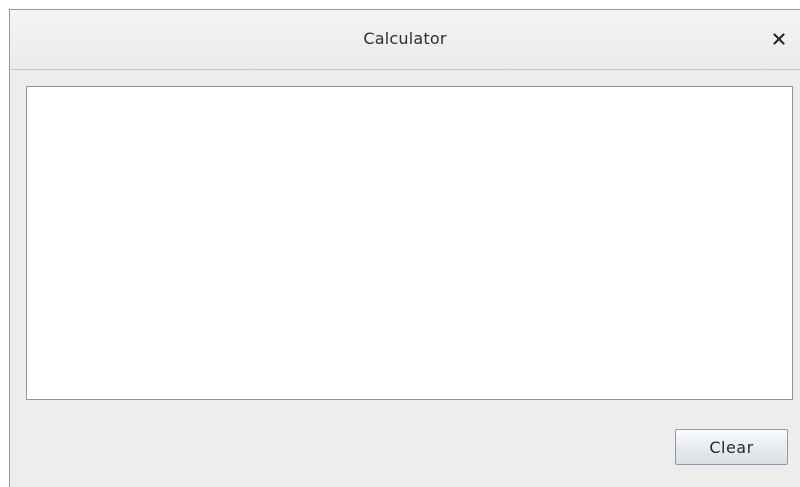 The image size is (800, 487). I want to click on title-bar: Calculator, so click(405, 40).